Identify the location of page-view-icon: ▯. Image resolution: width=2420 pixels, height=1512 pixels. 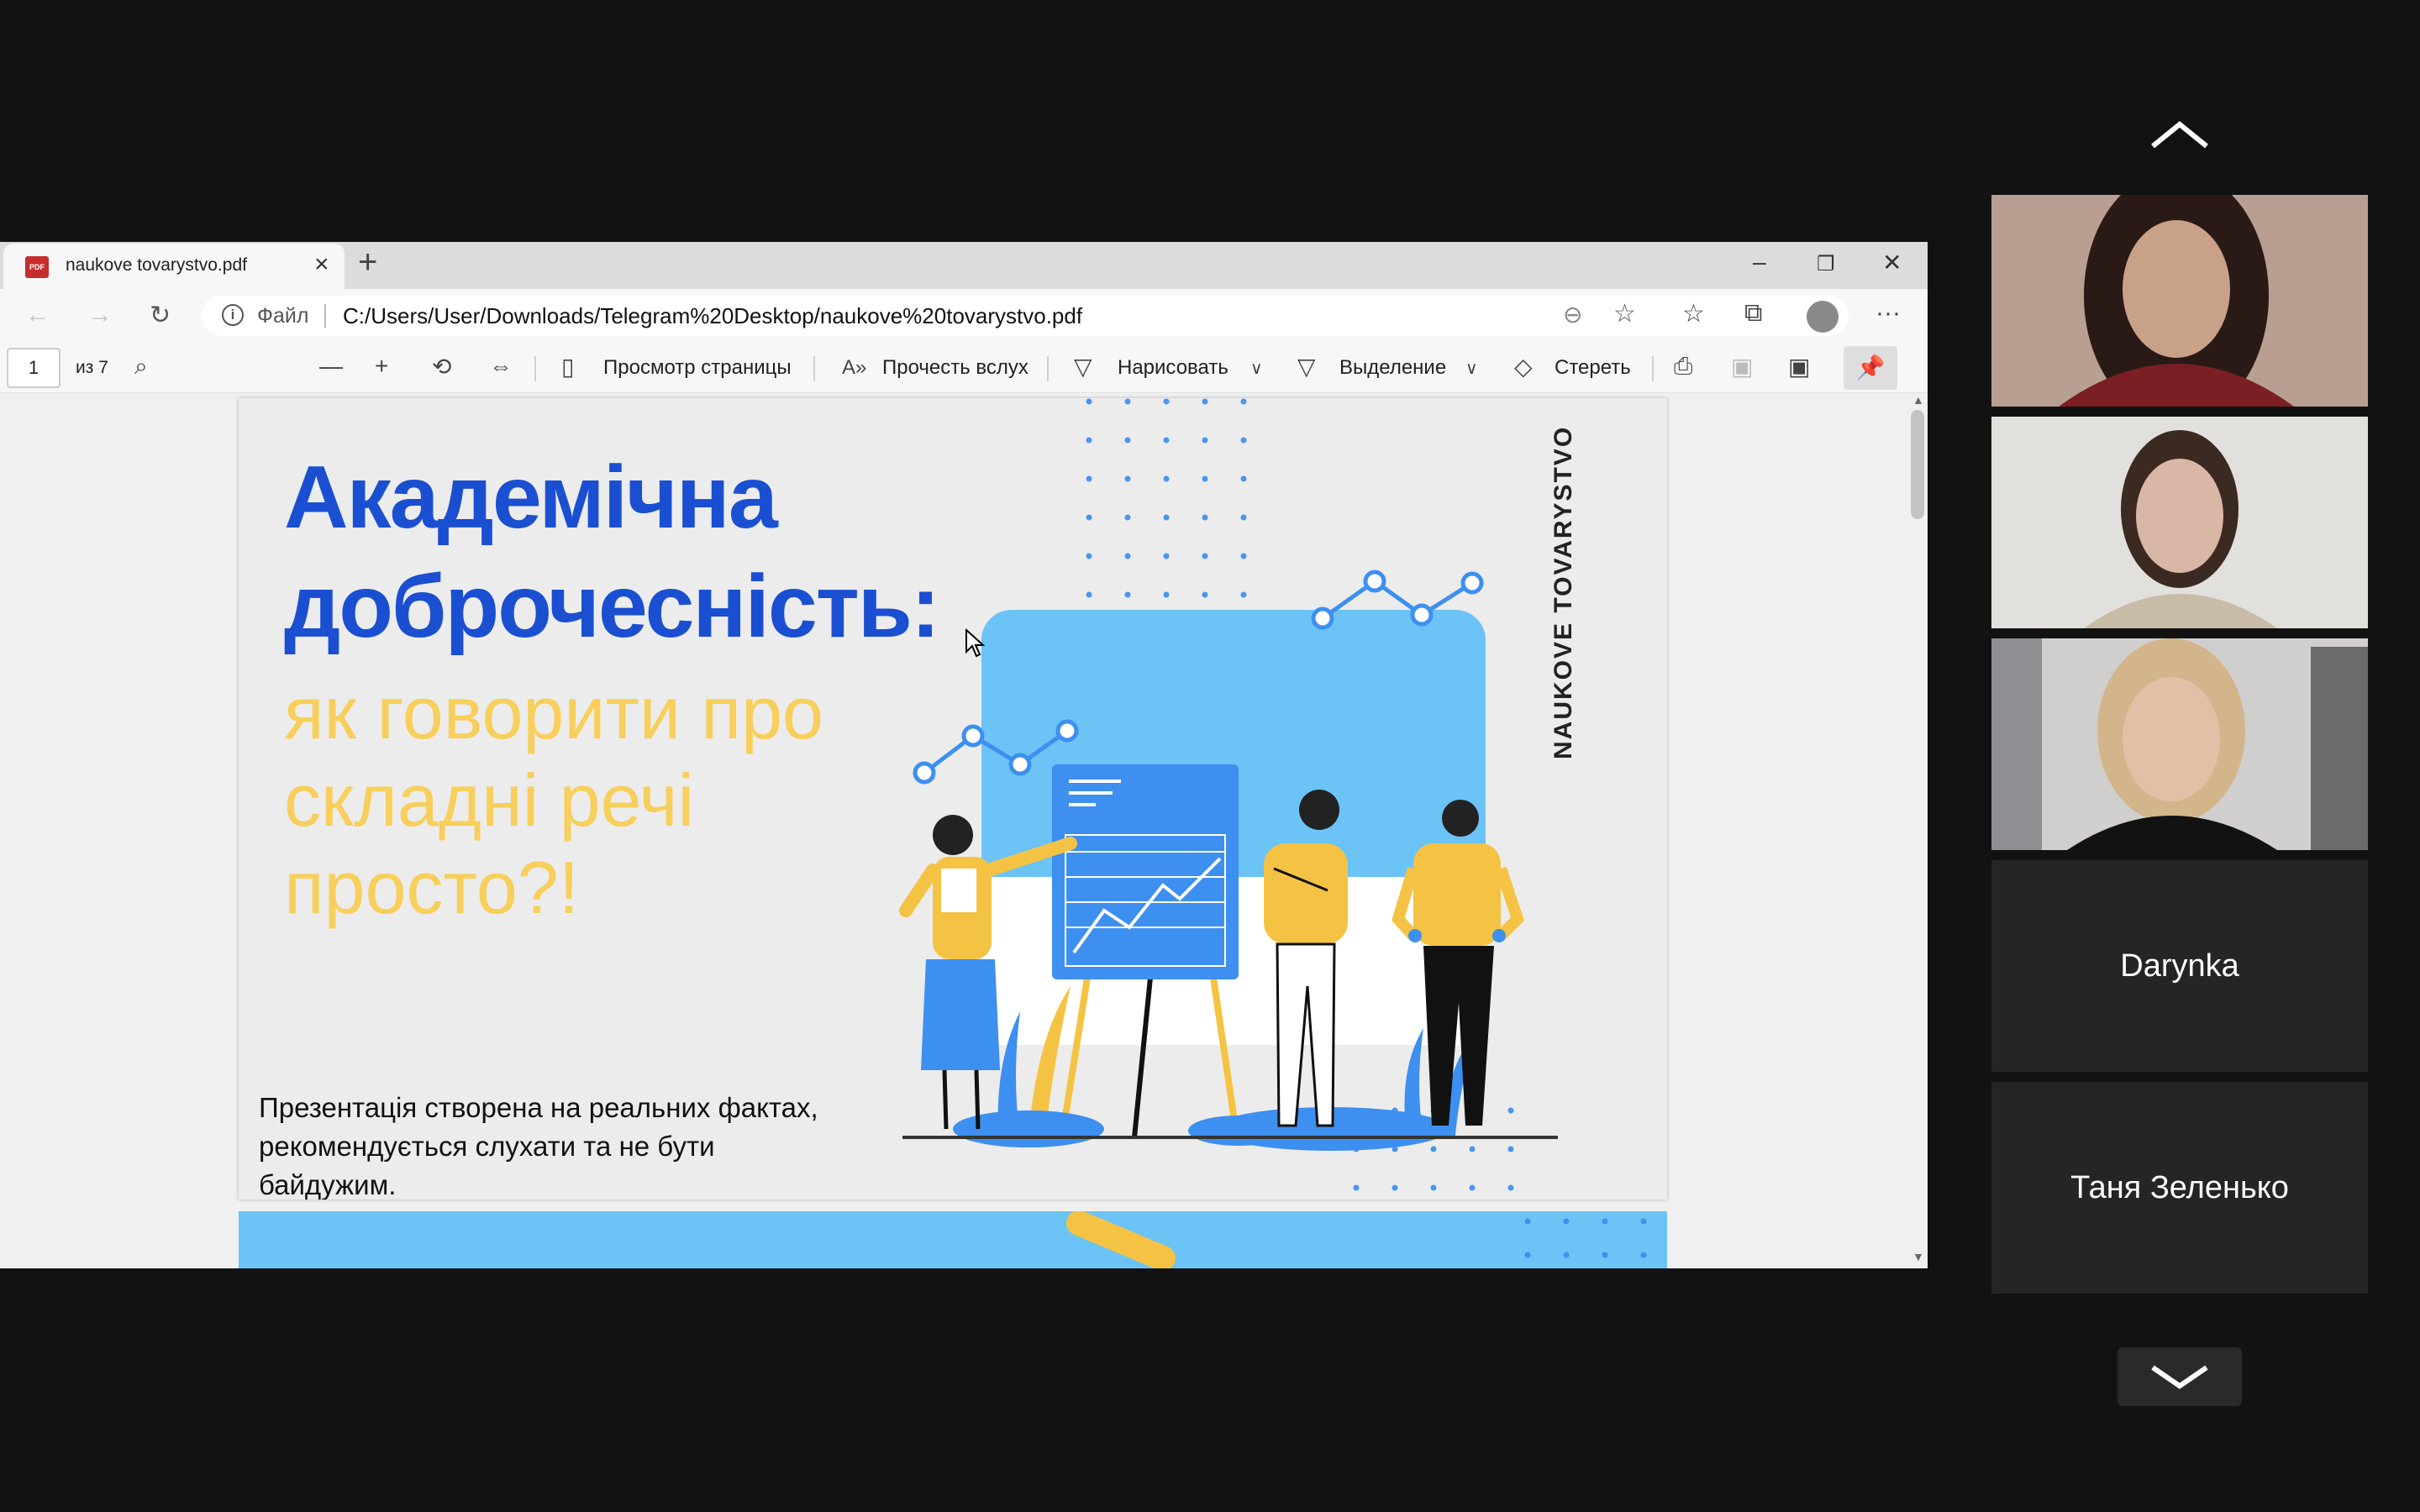
(567, 367).